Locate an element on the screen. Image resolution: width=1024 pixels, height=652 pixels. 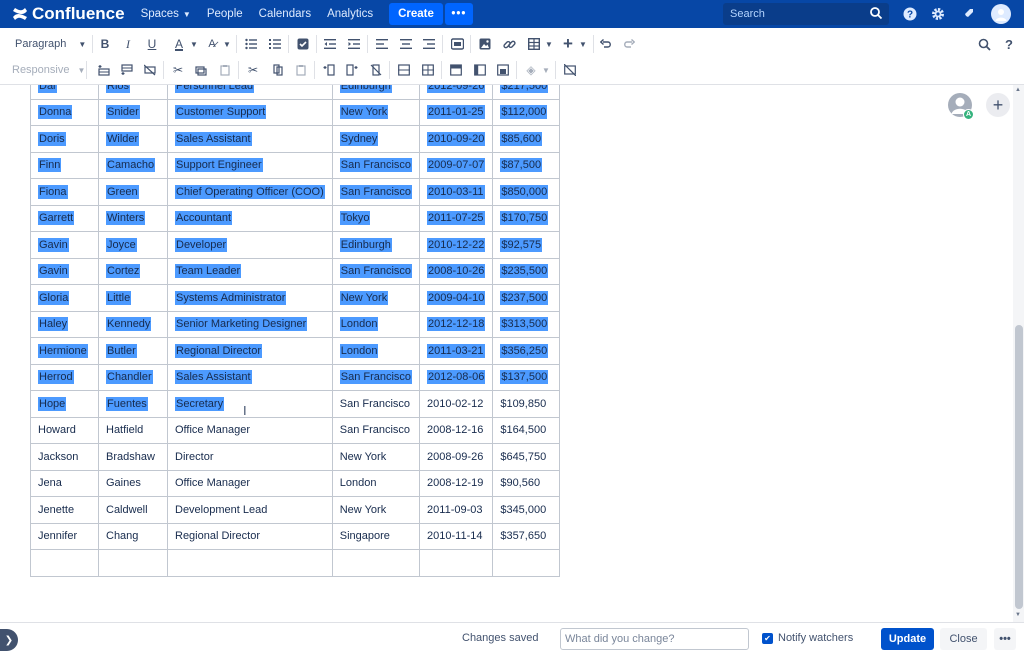
table-cell-position: Senior Marketing Designer is located at coordinates (250, 324).